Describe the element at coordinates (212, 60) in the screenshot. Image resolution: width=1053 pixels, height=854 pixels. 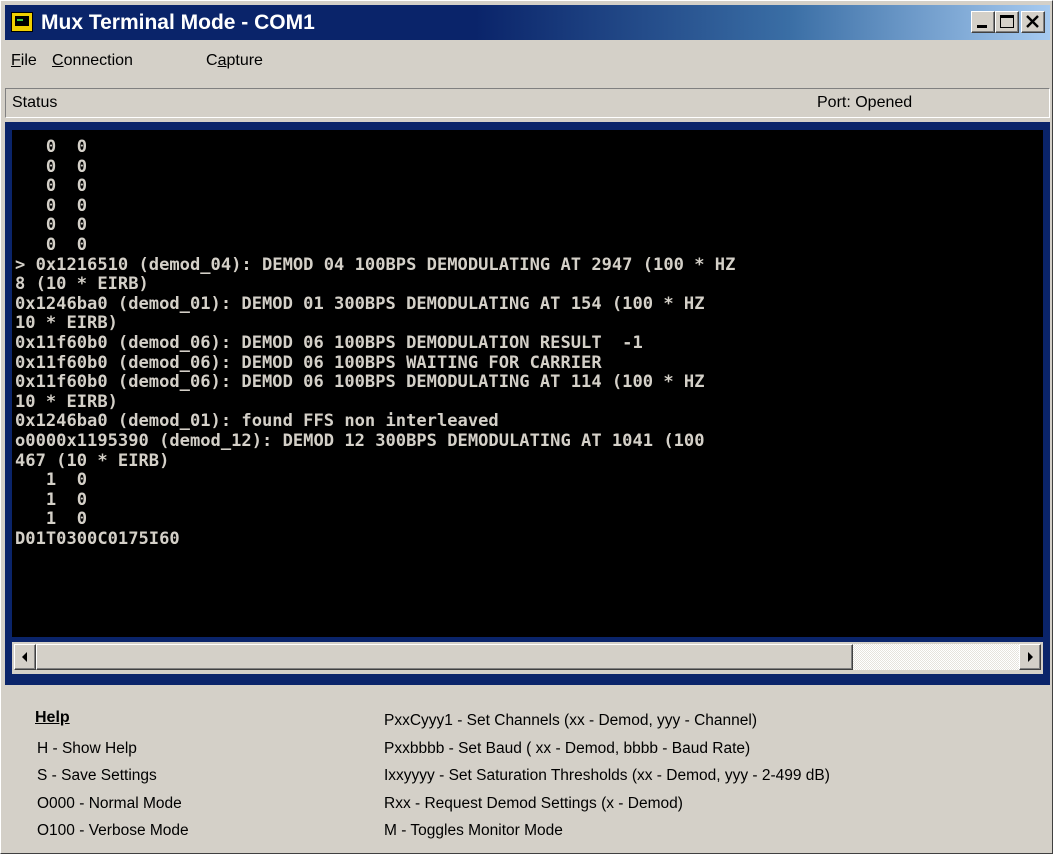
I see `menu-capture-pre: C` at that location.